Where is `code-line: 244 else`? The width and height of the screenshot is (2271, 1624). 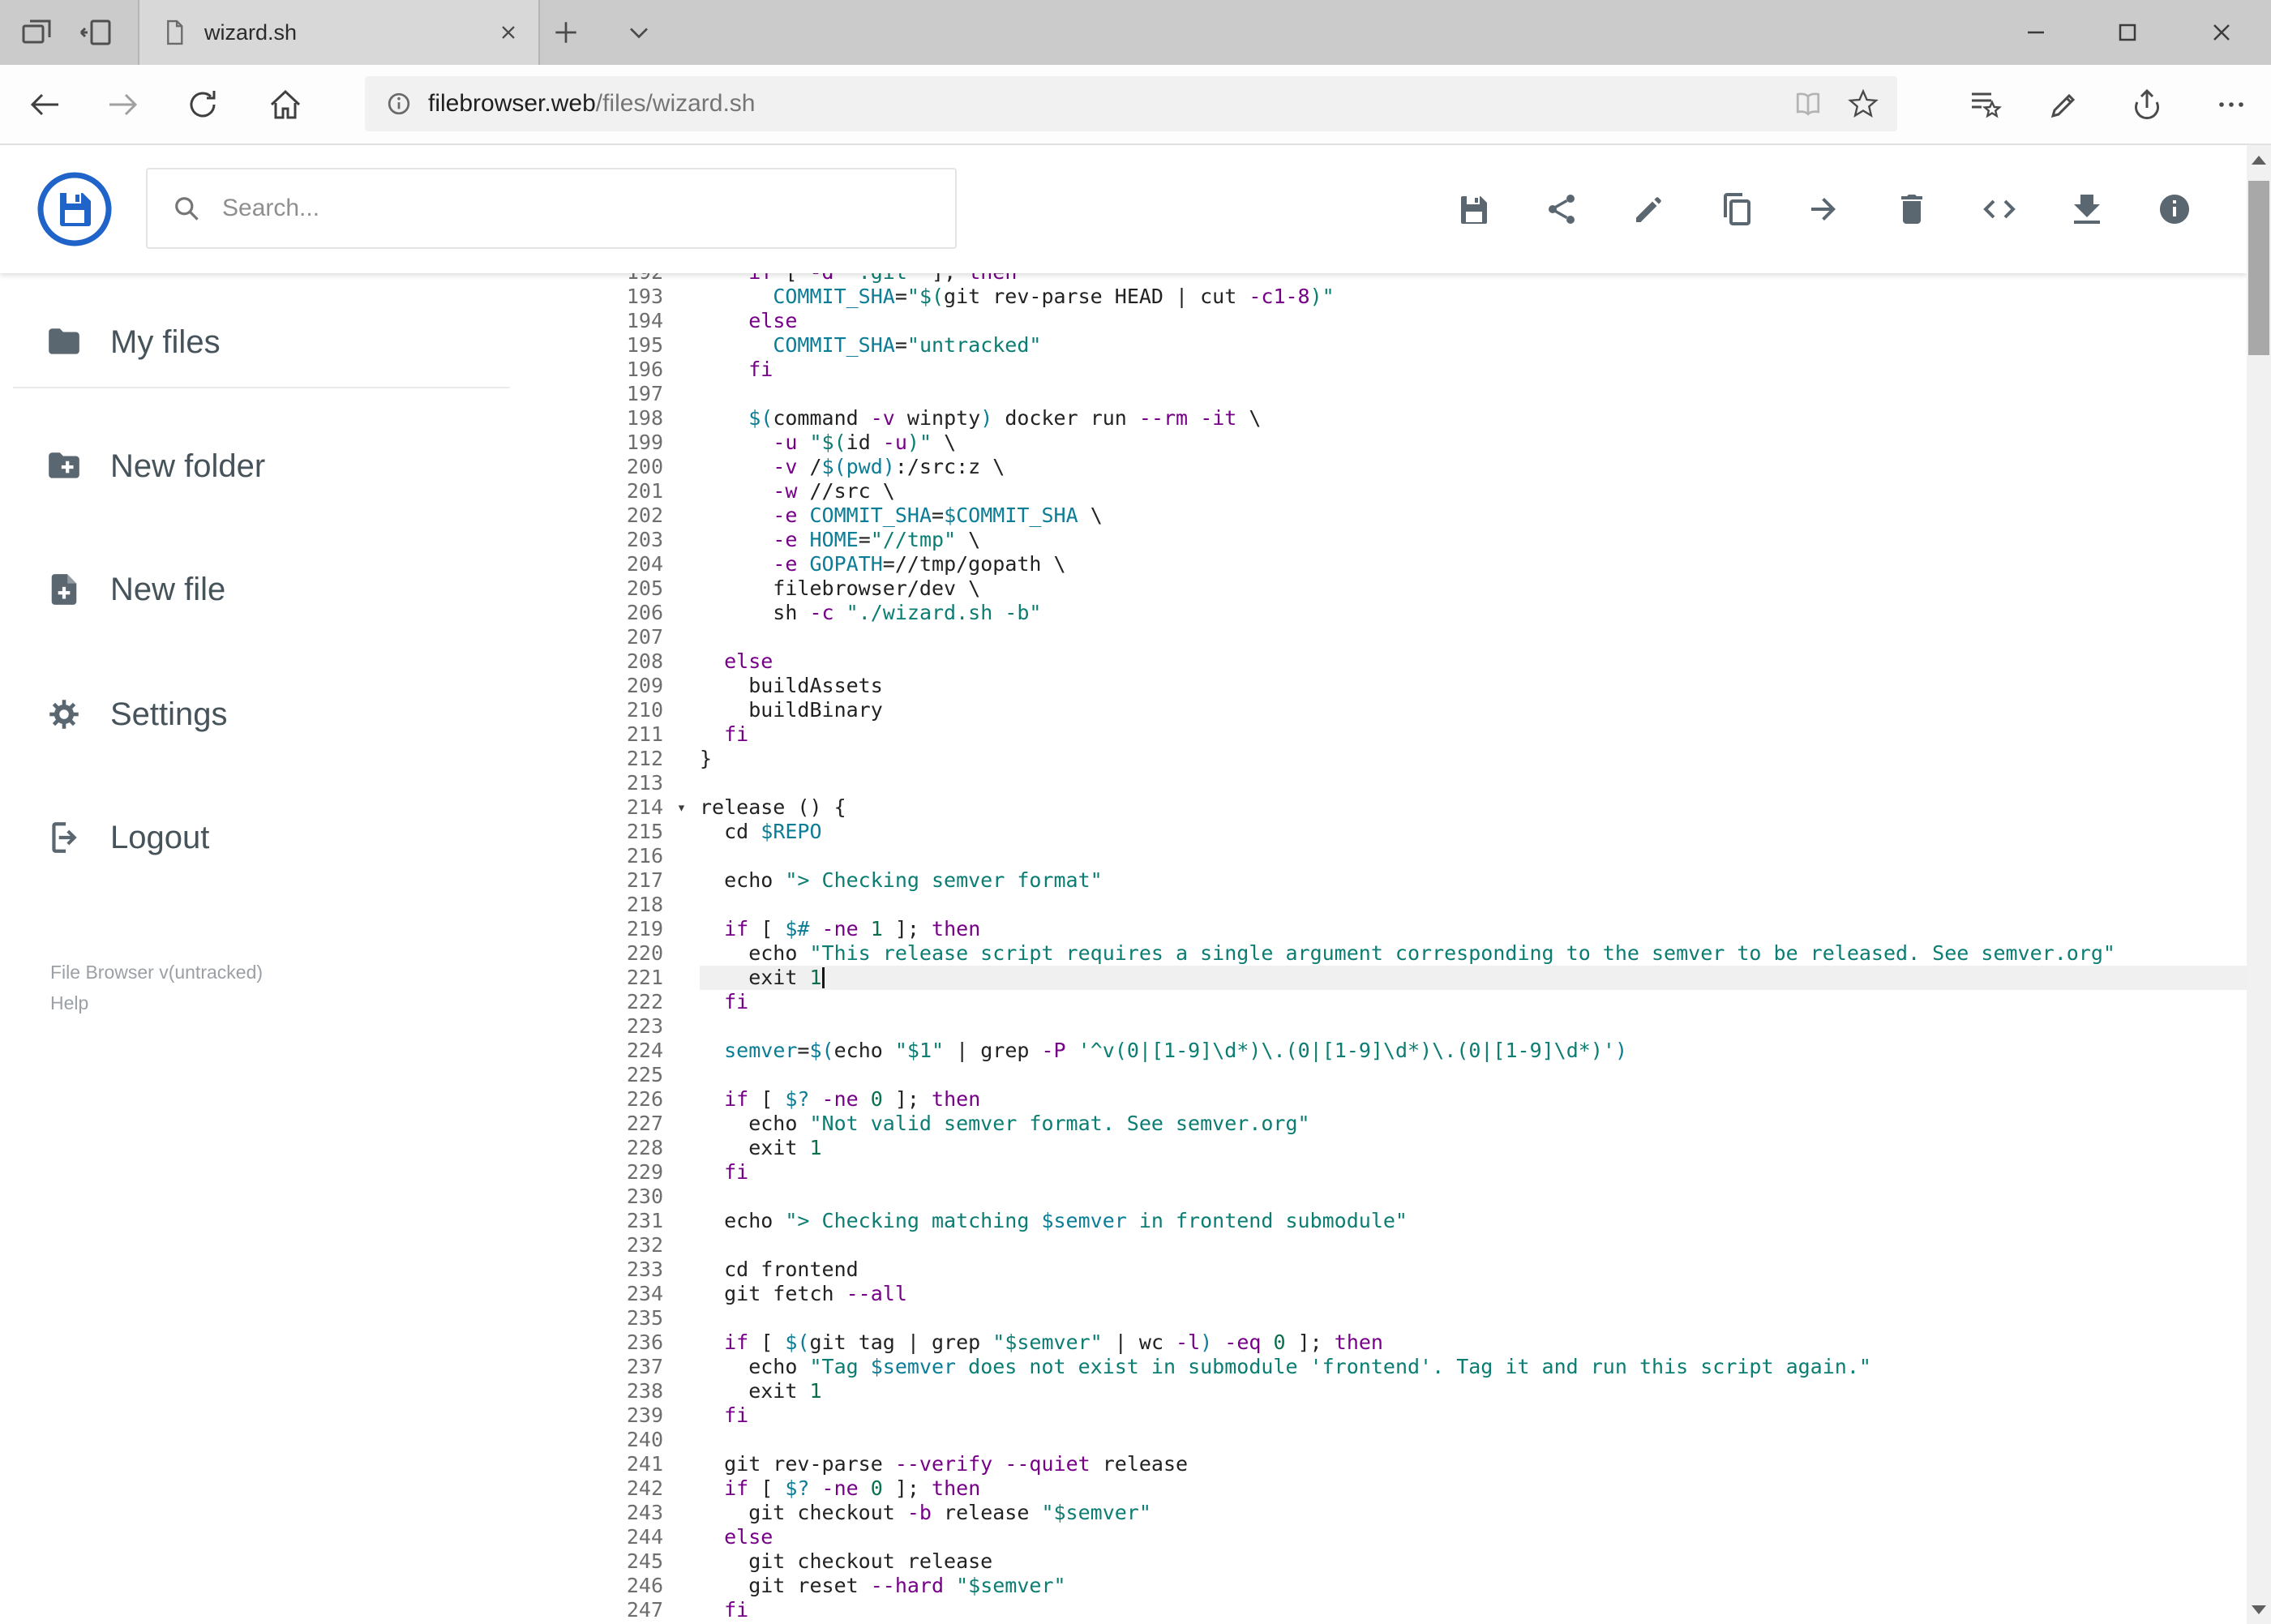 code-line: 244 else is located at coordinates (1385, 1537).